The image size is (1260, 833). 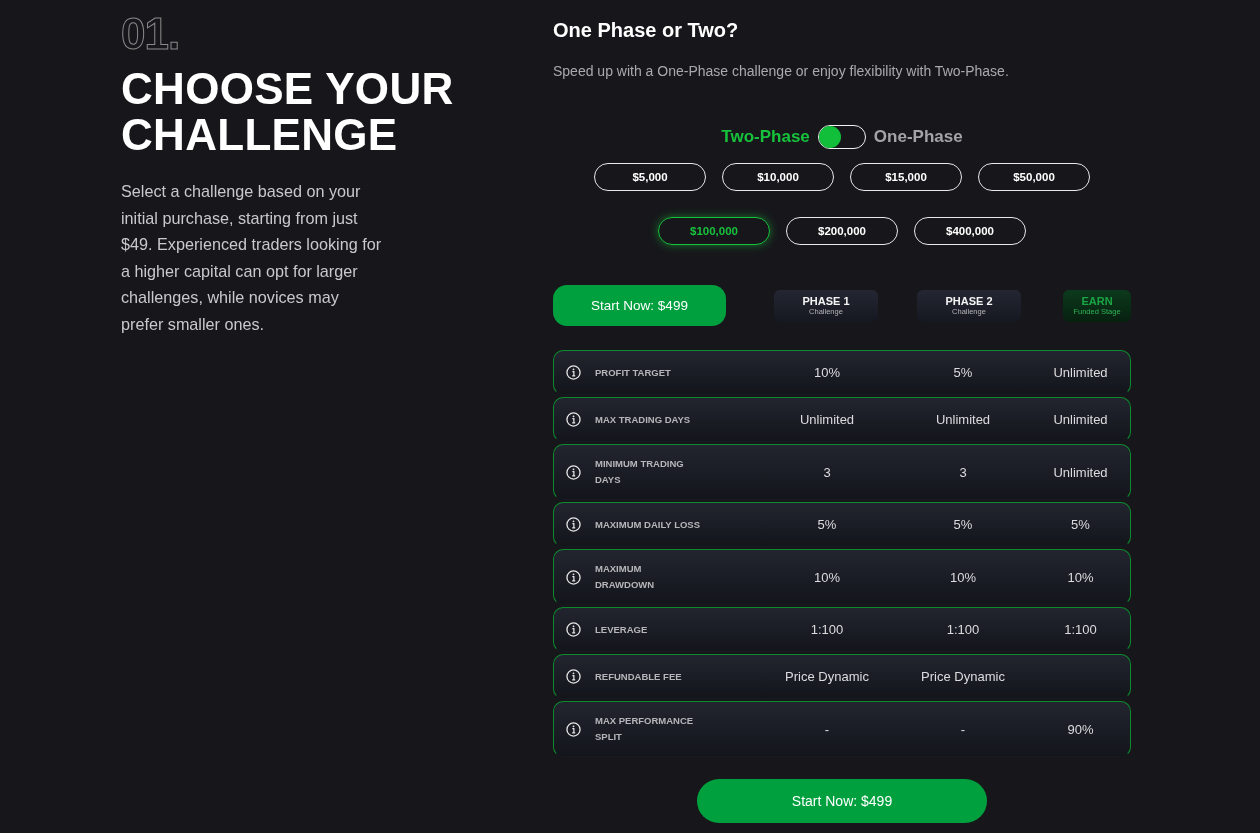 What do you see at coordinates (969, 301) in the screenshot?
I see `stage-title: PHASE 2` at bounding box center [969, 301].